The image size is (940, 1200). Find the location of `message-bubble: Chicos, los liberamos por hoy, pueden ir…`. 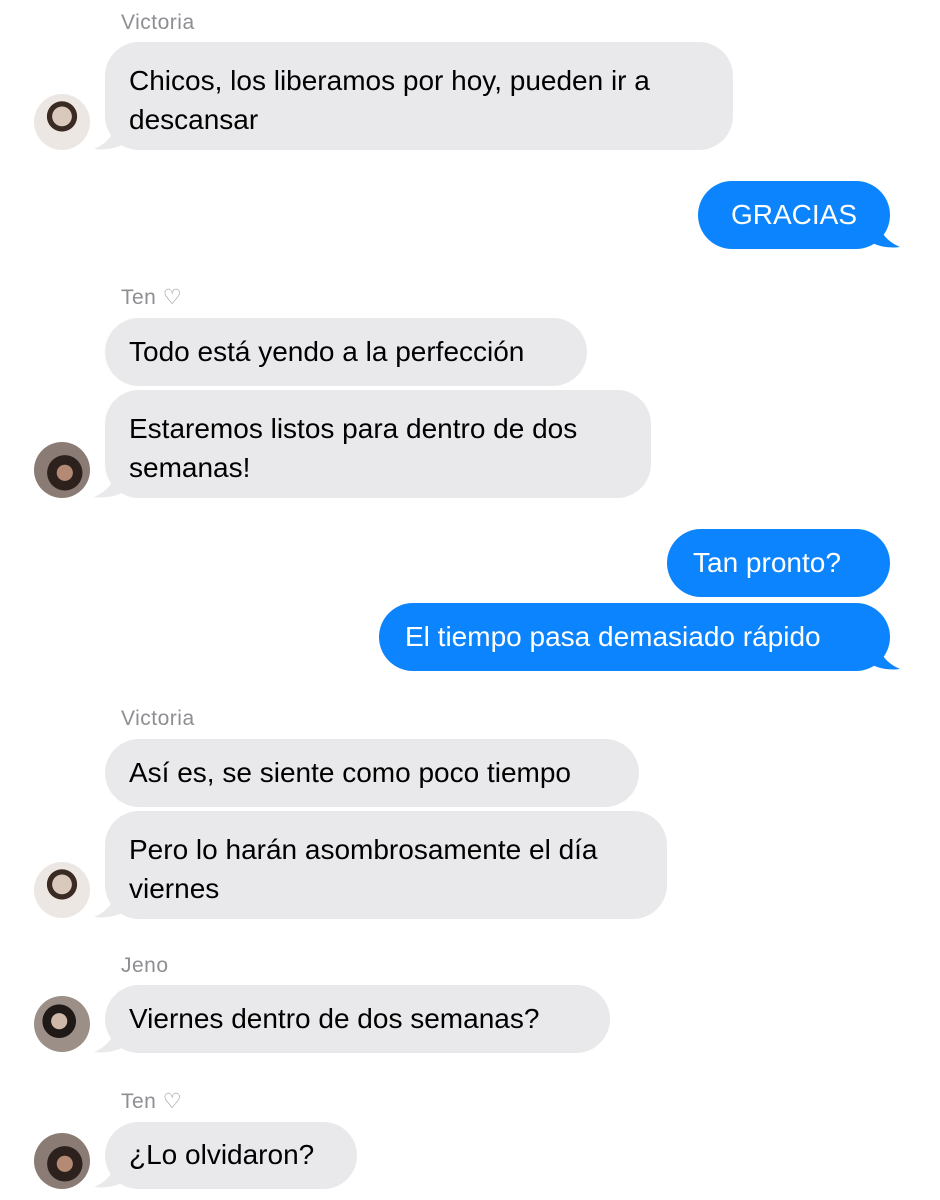

message-bubble: Chicos, los liberamos por hoy, pueden ir… is located at coordinates (419, 96).